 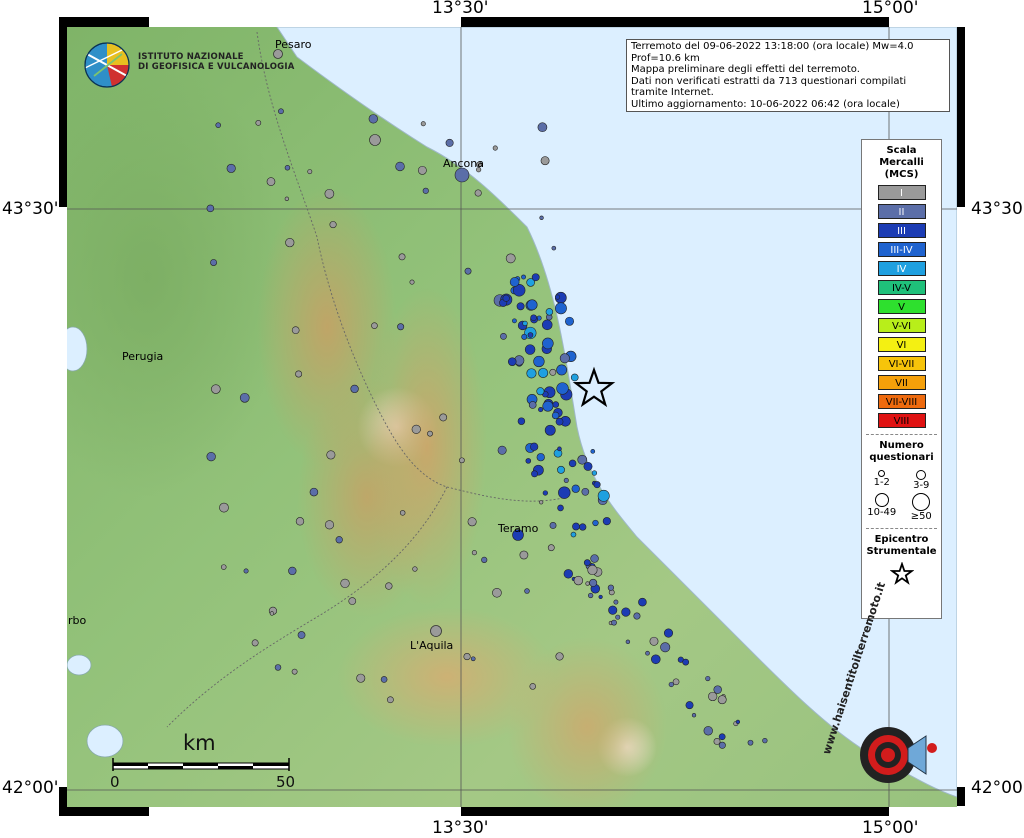 I want to click on haisentito-logo-icon, so click(x=898, y=755).